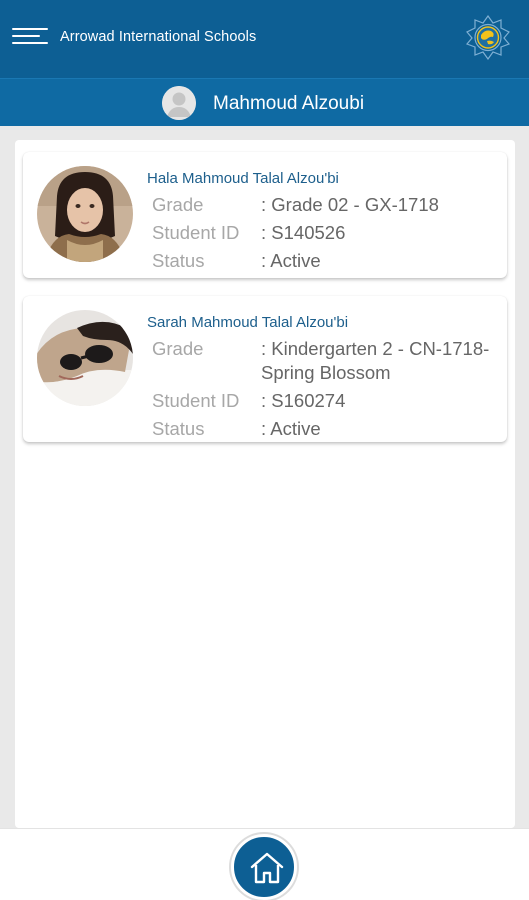 This screenshot has width=529, height=900. What do you see at coordinates (264, 39) in the screenshot?
I see `app-header: Arrowad International Schools` at bounding box center [264, 39].